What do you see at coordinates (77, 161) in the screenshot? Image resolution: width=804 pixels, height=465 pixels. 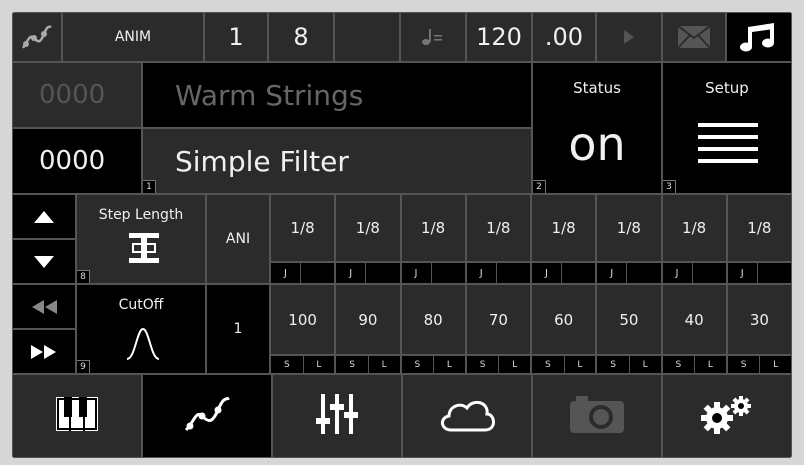 I see `bottom-preset-number: 0000` at bounding box center [77, 161].